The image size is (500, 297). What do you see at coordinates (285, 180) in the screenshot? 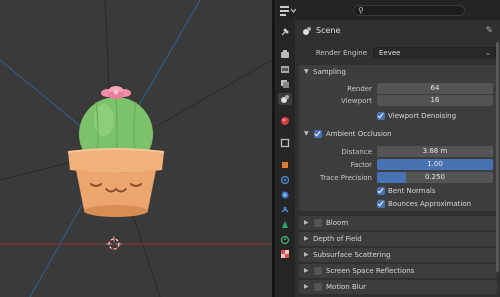
I see `tab-particles` at bounding box center [285, 180].